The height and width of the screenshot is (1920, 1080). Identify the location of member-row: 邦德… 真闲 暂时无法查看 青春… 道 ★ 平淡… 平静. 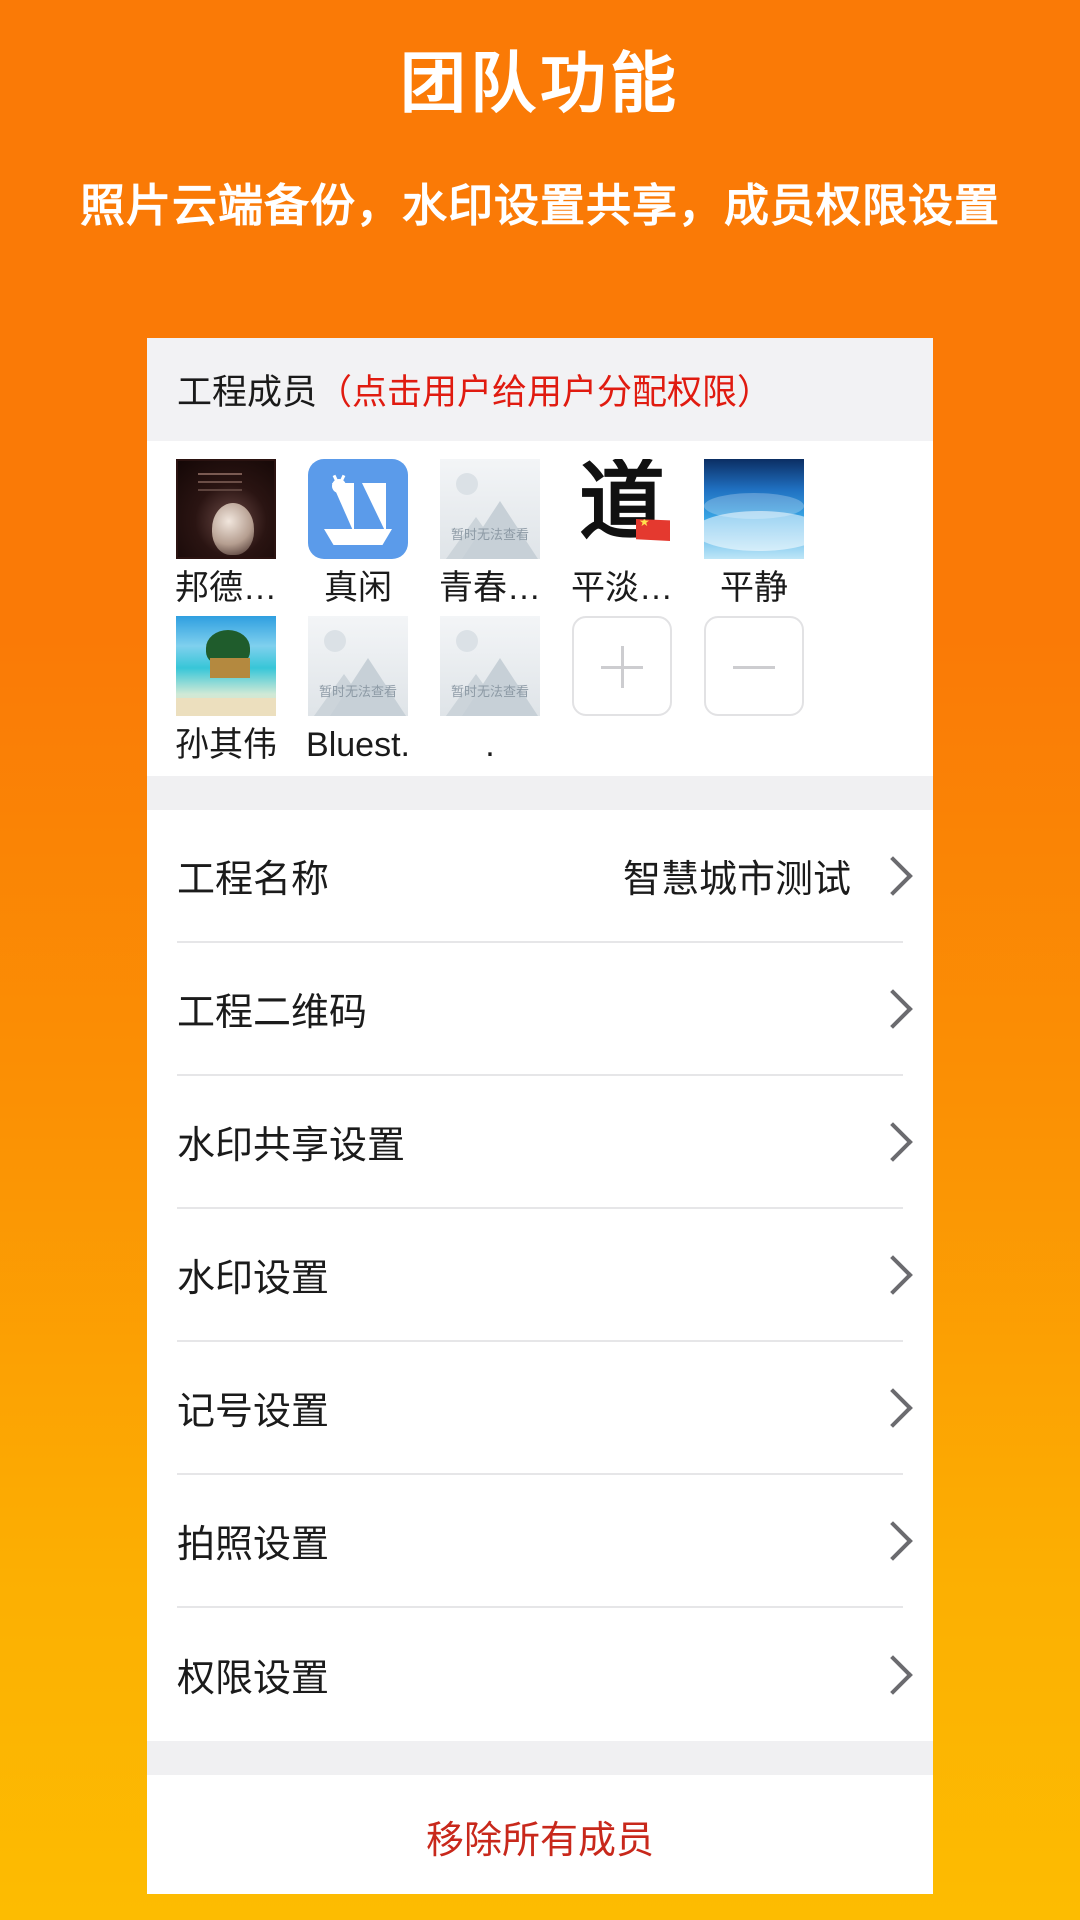
(540, 531).